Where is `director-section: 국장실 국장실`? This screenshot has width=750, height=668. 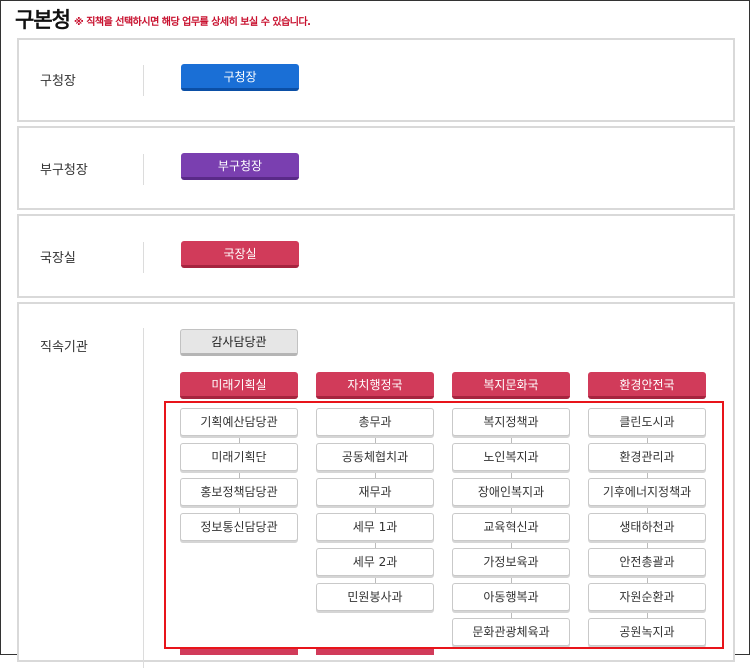 director-section: 국장실 국장실 is located at coordinates (376, 256).